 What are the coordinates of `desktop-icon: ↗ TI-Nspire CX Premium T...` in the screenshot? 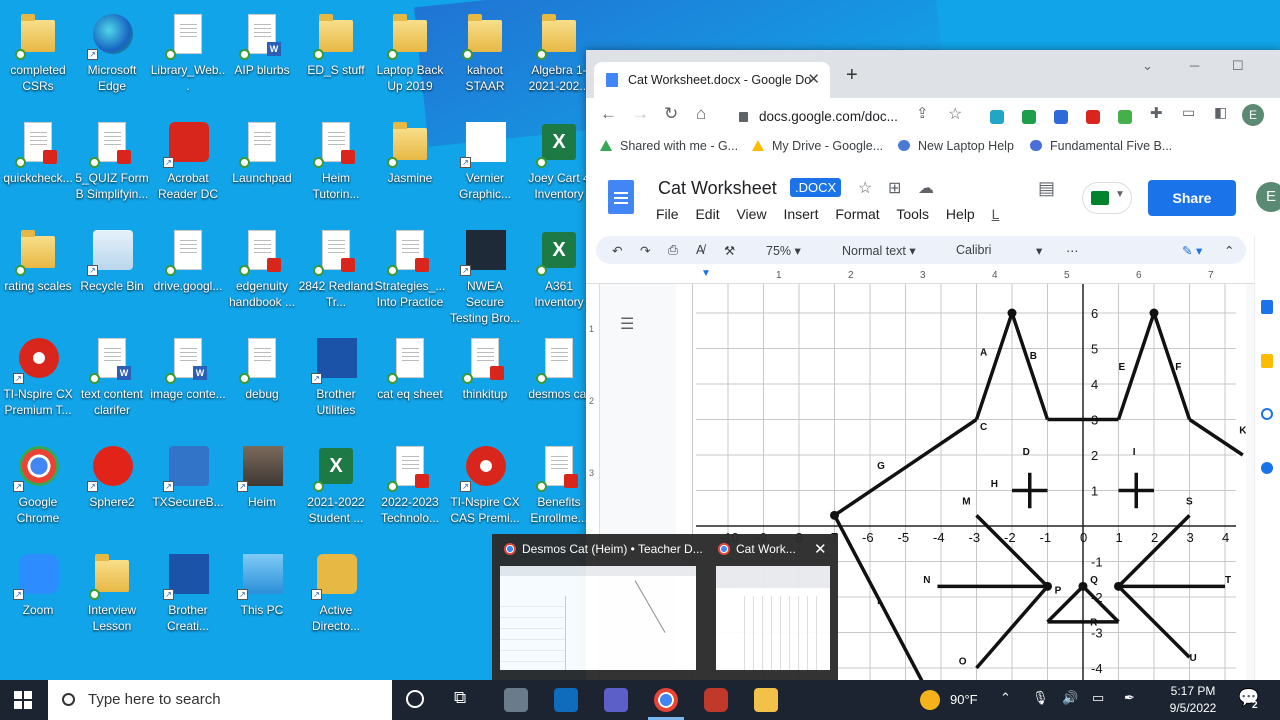 It's located at (38, 382).